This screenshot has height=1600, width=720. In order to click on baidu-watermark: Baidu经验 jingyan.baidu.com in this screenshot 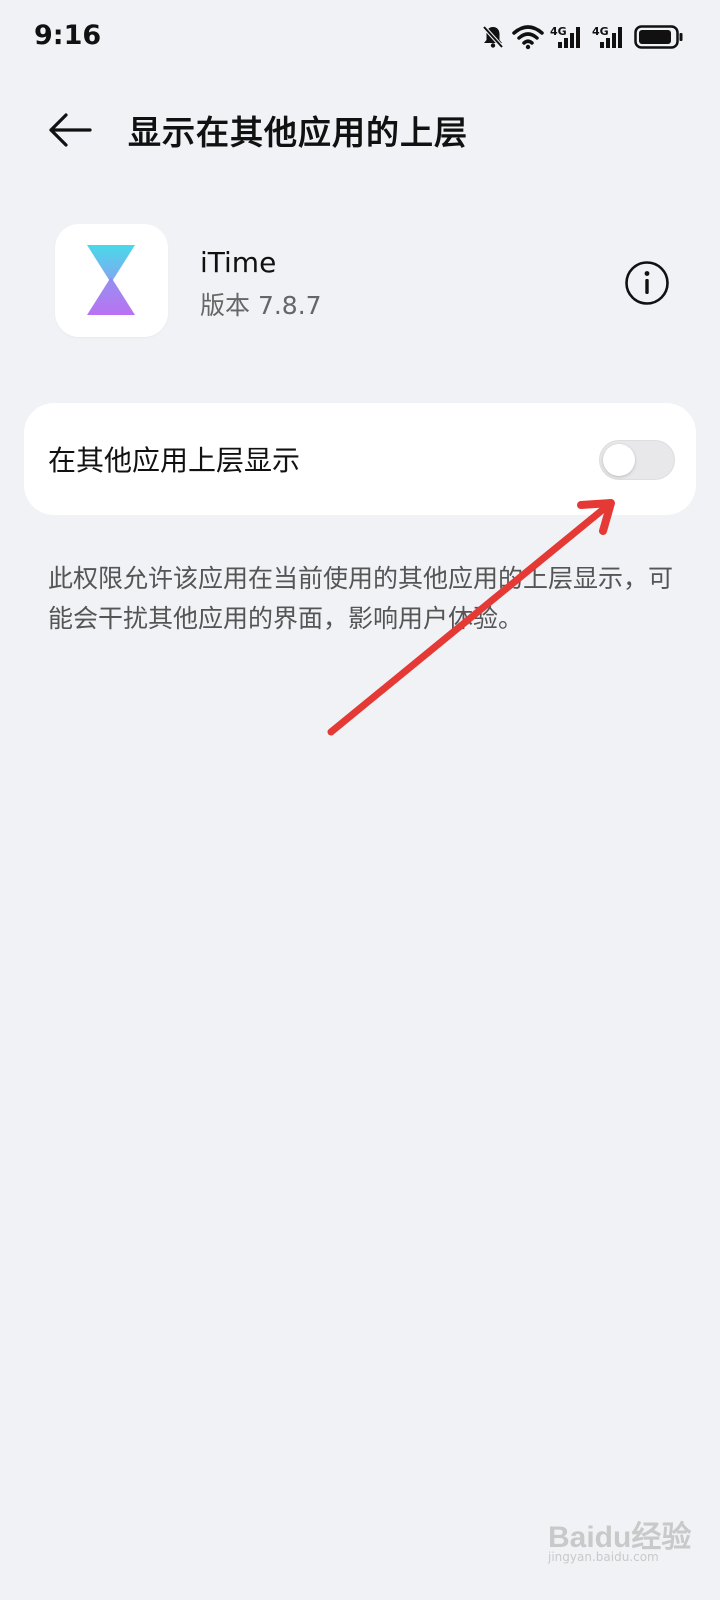, I will do `click(623, 1538)`.